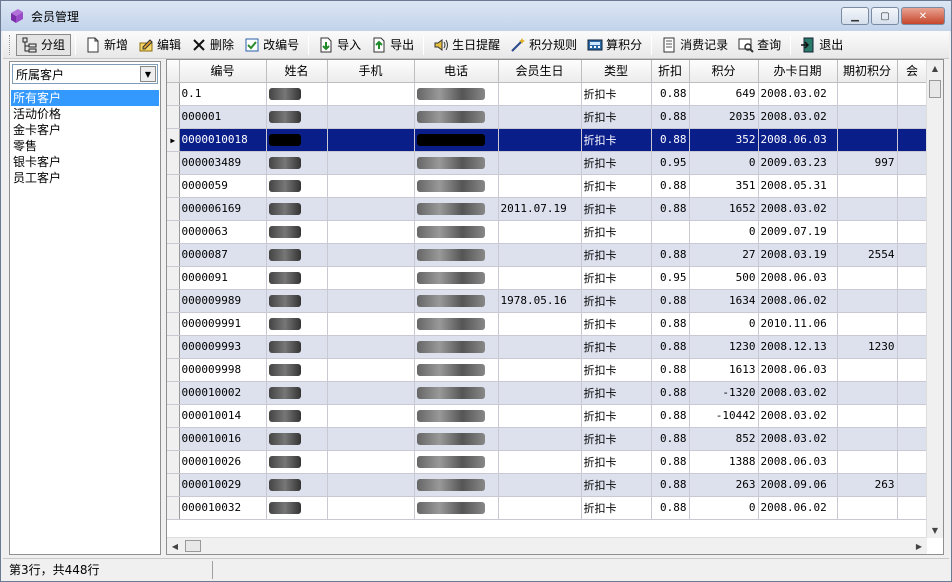 The height and width of the screenshot is (582, 952). What do you see at coordinates (724, 301) in the screenshot?
I see `cell-points: 1634` at bounding box center [724, 301].